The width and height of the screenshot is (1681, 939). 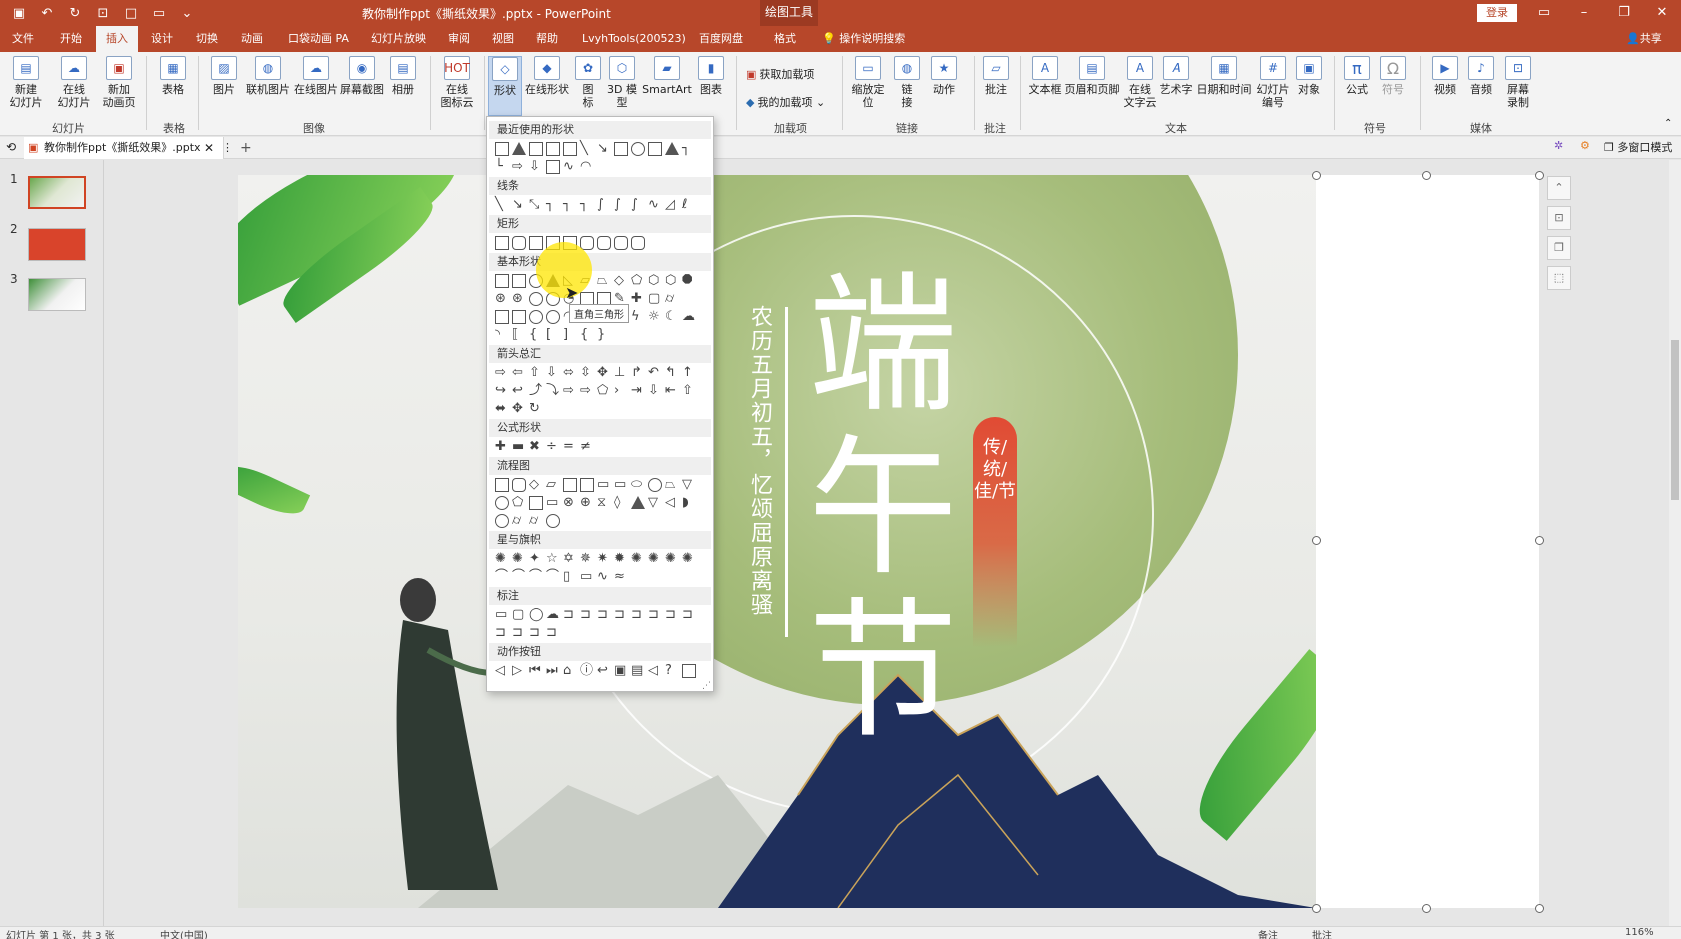 I want to click on curved-connector-shape: ∫, so click(x=604, y=205).